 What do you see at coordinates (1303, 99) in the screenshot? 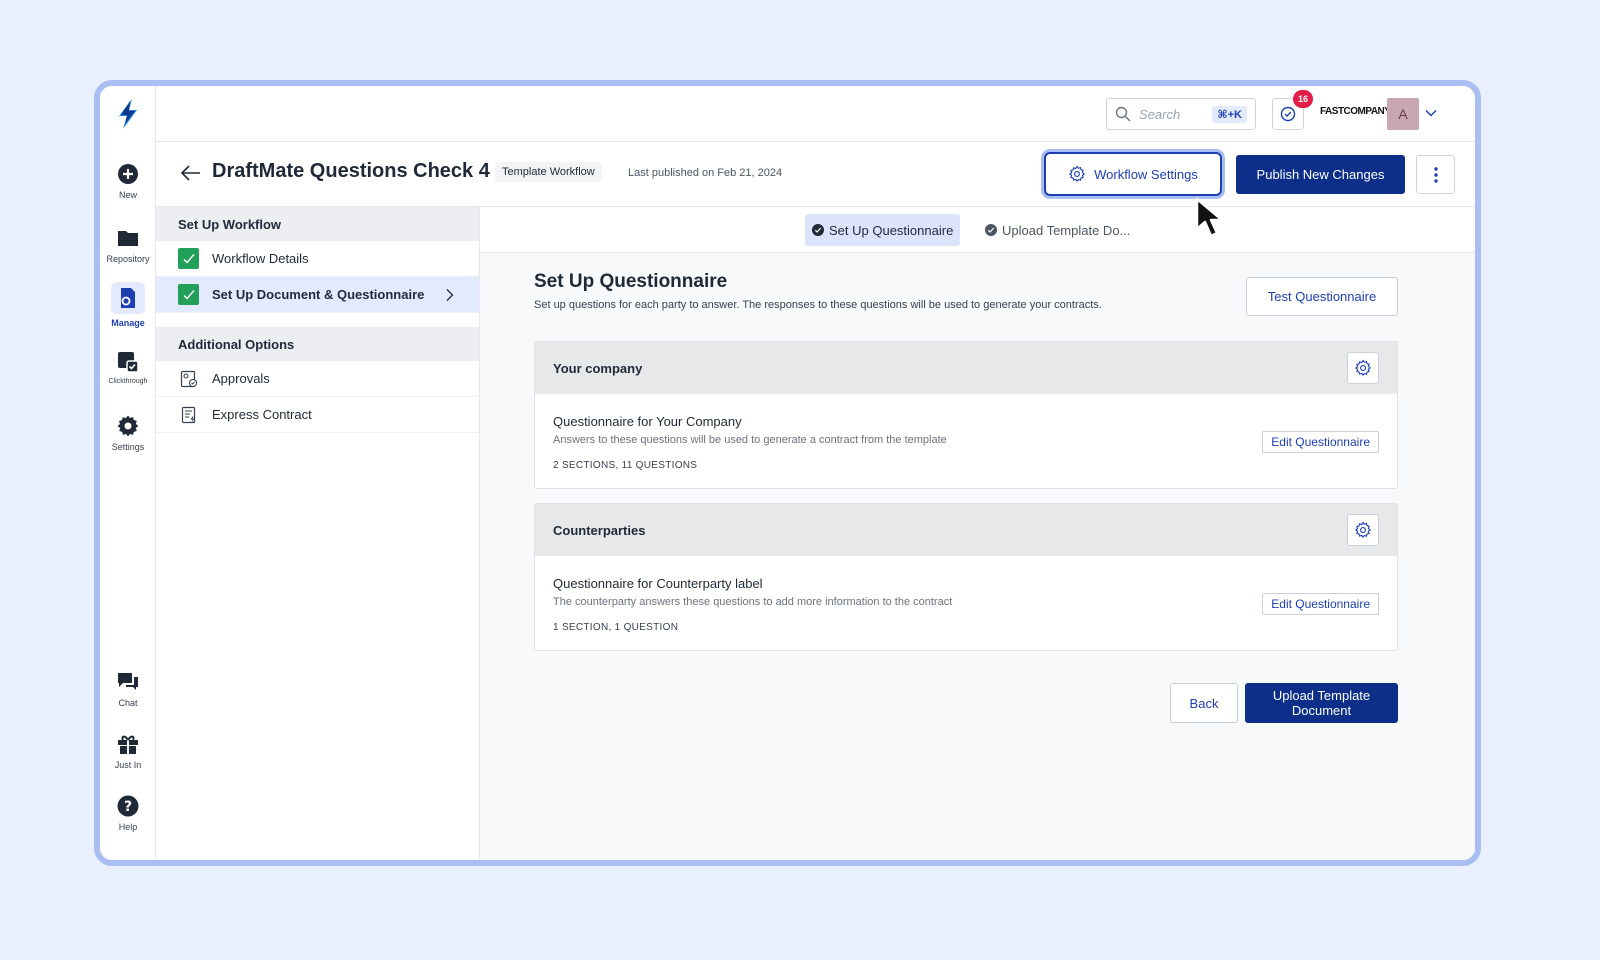
I see `notification-badge: 16` at bounding box center [1303, 99].